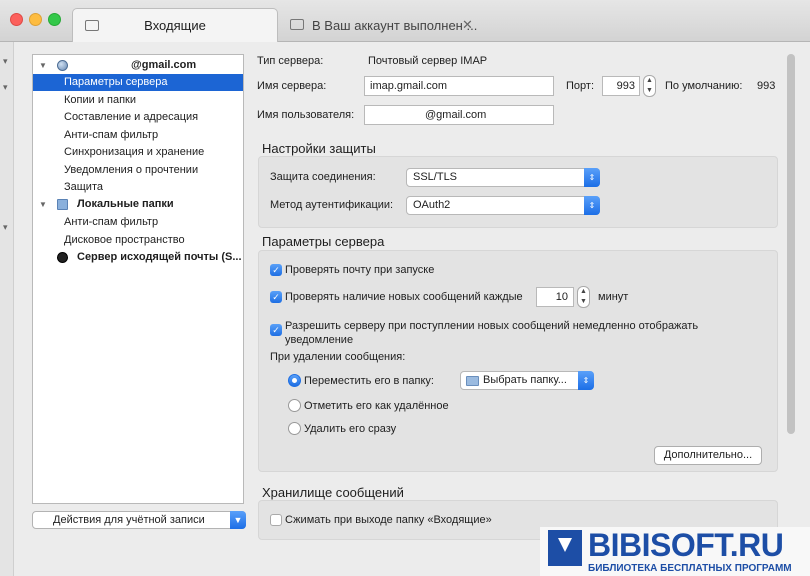 The height and width of the screenshot is (576, 810). What do you see at coordinates (138, 187) in the screenshot?
I see `tree-item-security: Защита` at bounding box center [138, 187].